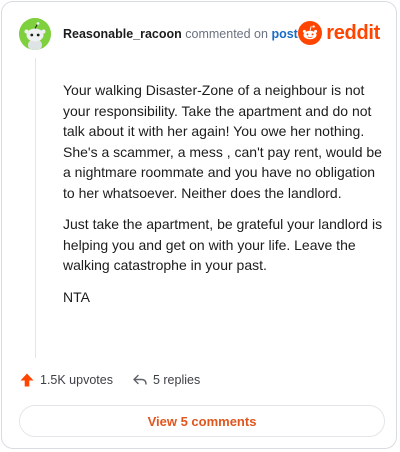 The width and height of the screenshot is (400, 452). Describe the element at coordinates (284, 34) in the screenshot. I see `post-link: post` at that location.